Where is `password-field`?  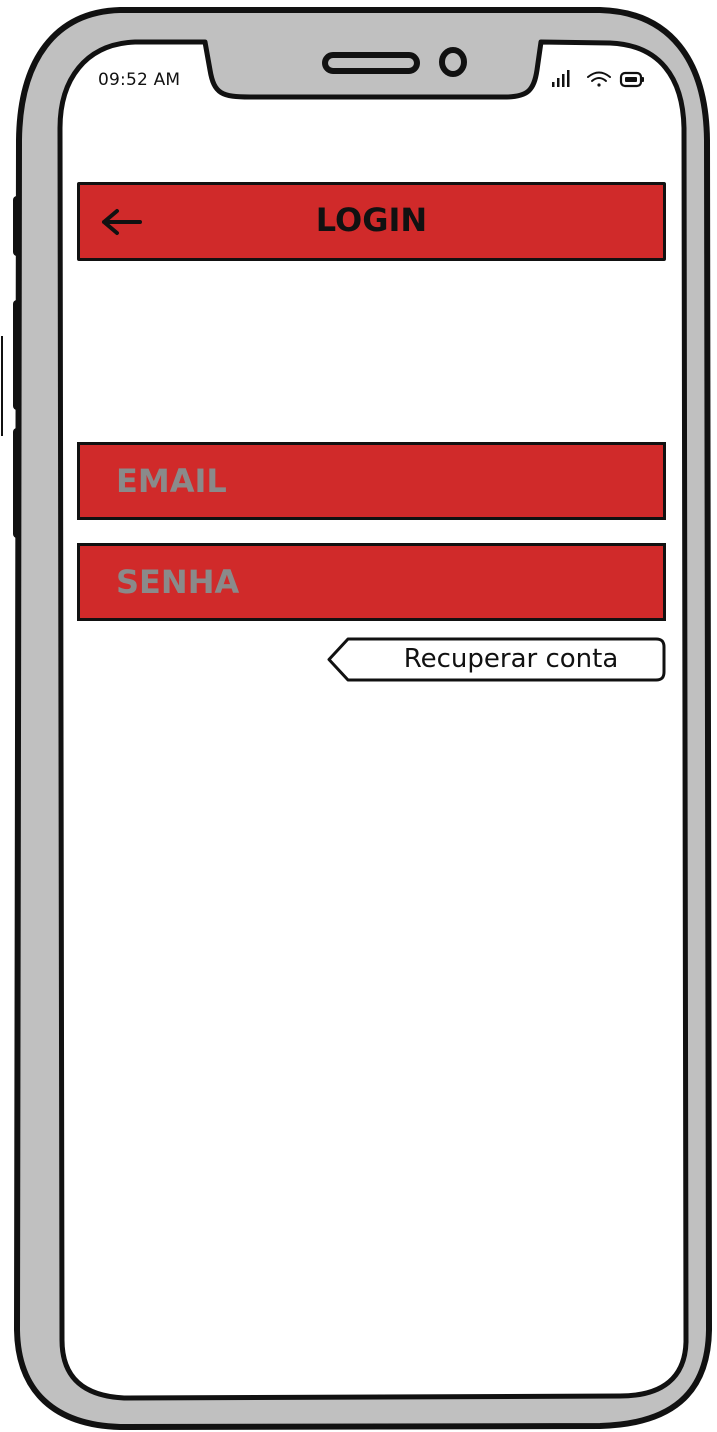 password-field is located at coordinates (371, 582).